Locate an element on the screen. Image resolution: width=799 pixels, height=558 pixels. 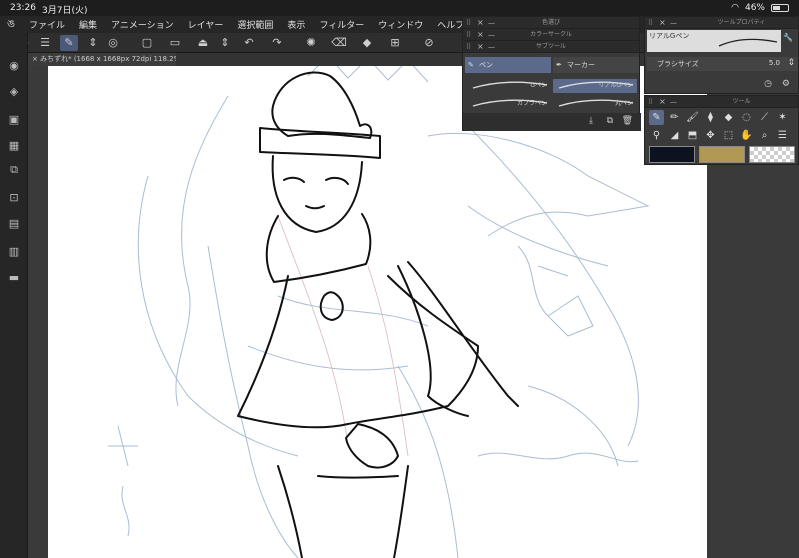
menu-view: 表示 is located at coordinates (296, 24).